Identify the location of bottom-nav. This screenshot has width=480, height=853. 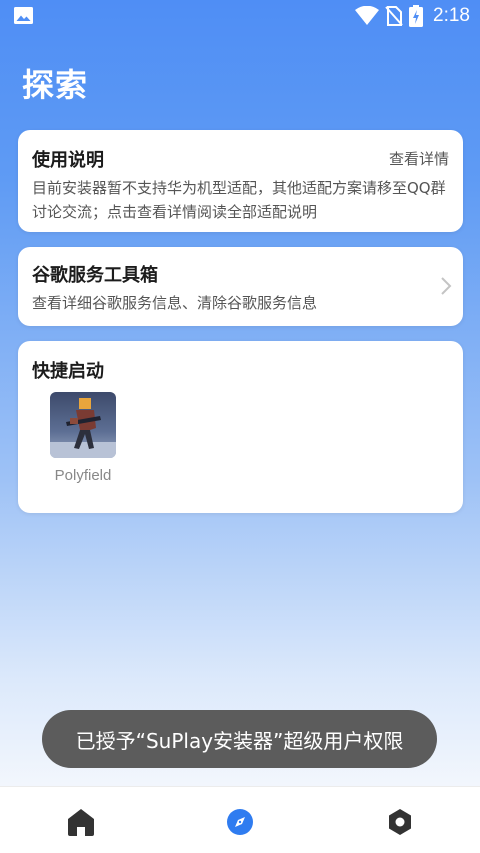
(240, 819).